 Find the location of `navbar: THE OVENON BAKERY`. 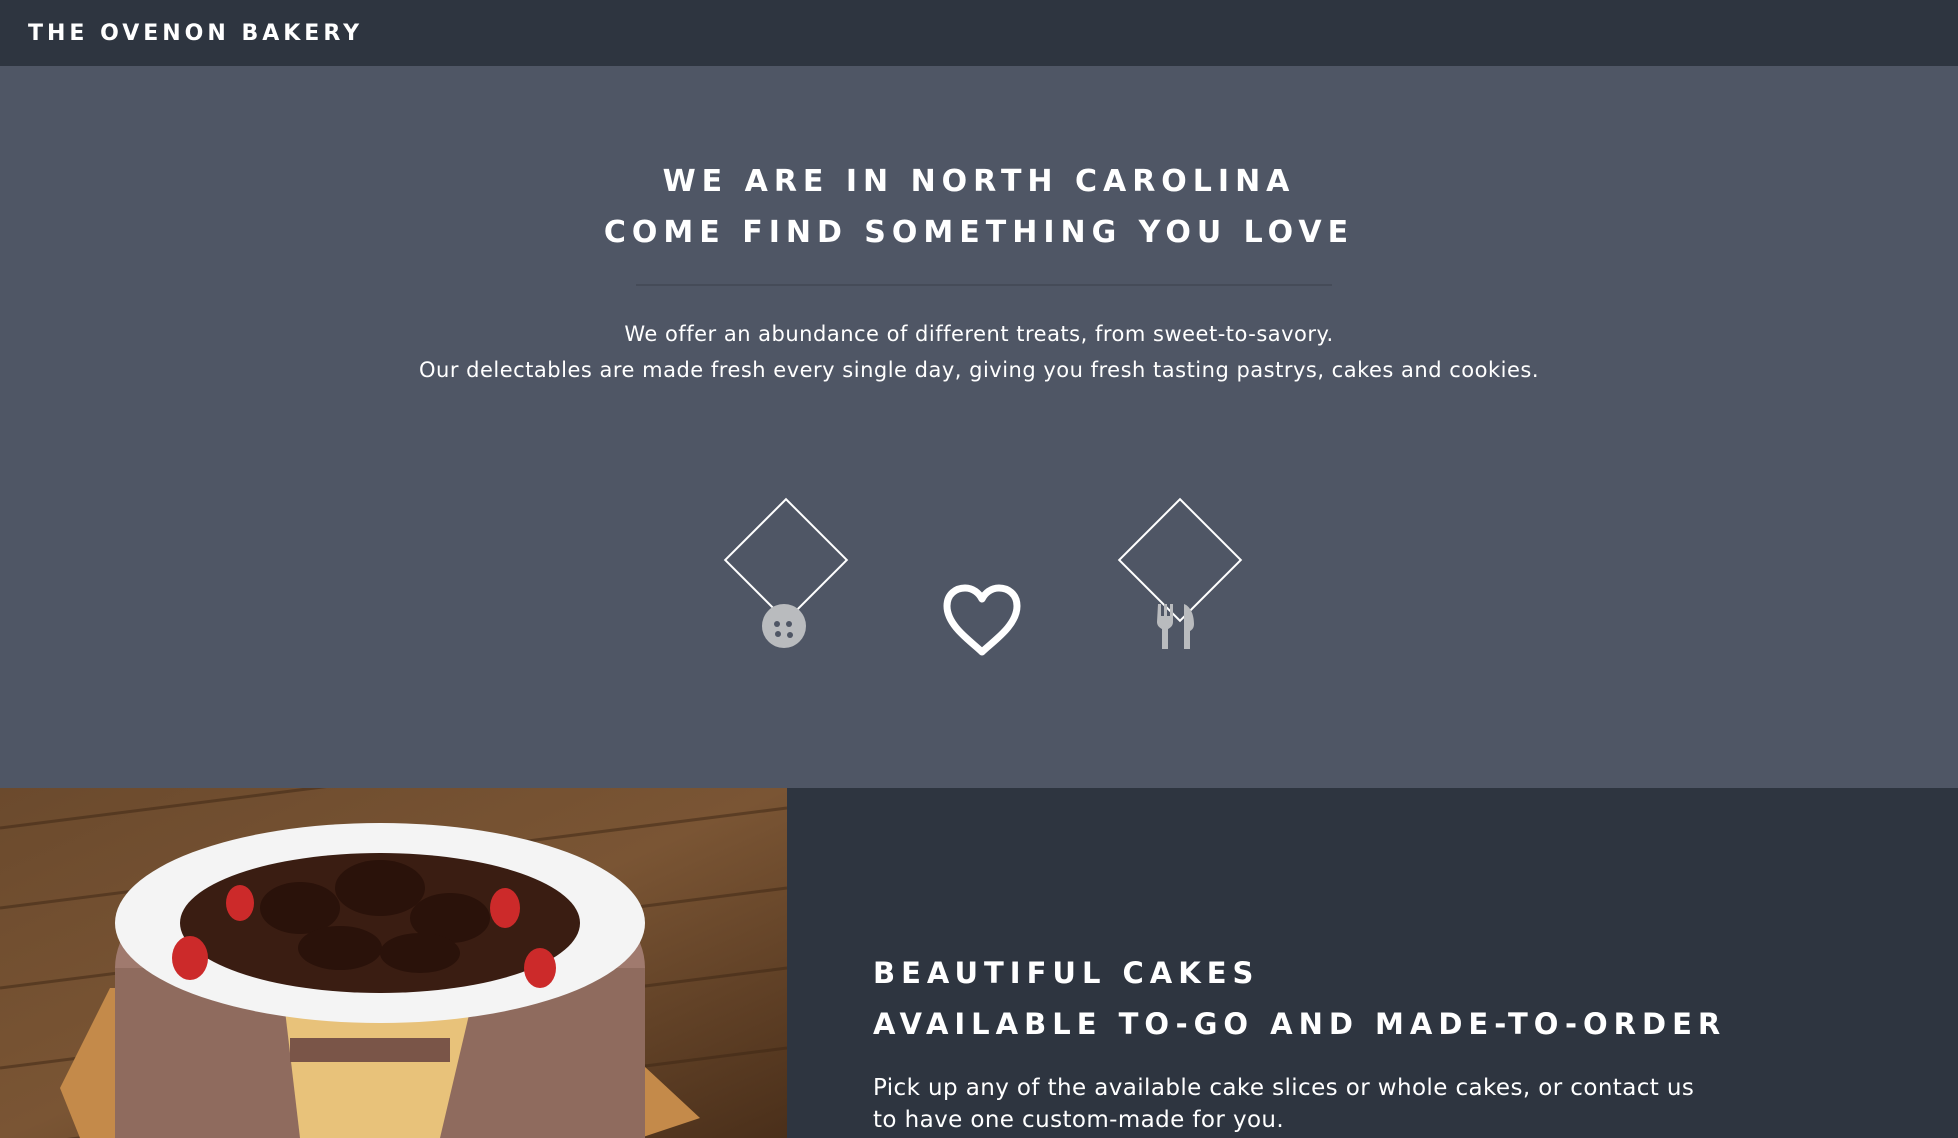

navbar: THE OVENON BAKERY is located at coordinates (979, 33).